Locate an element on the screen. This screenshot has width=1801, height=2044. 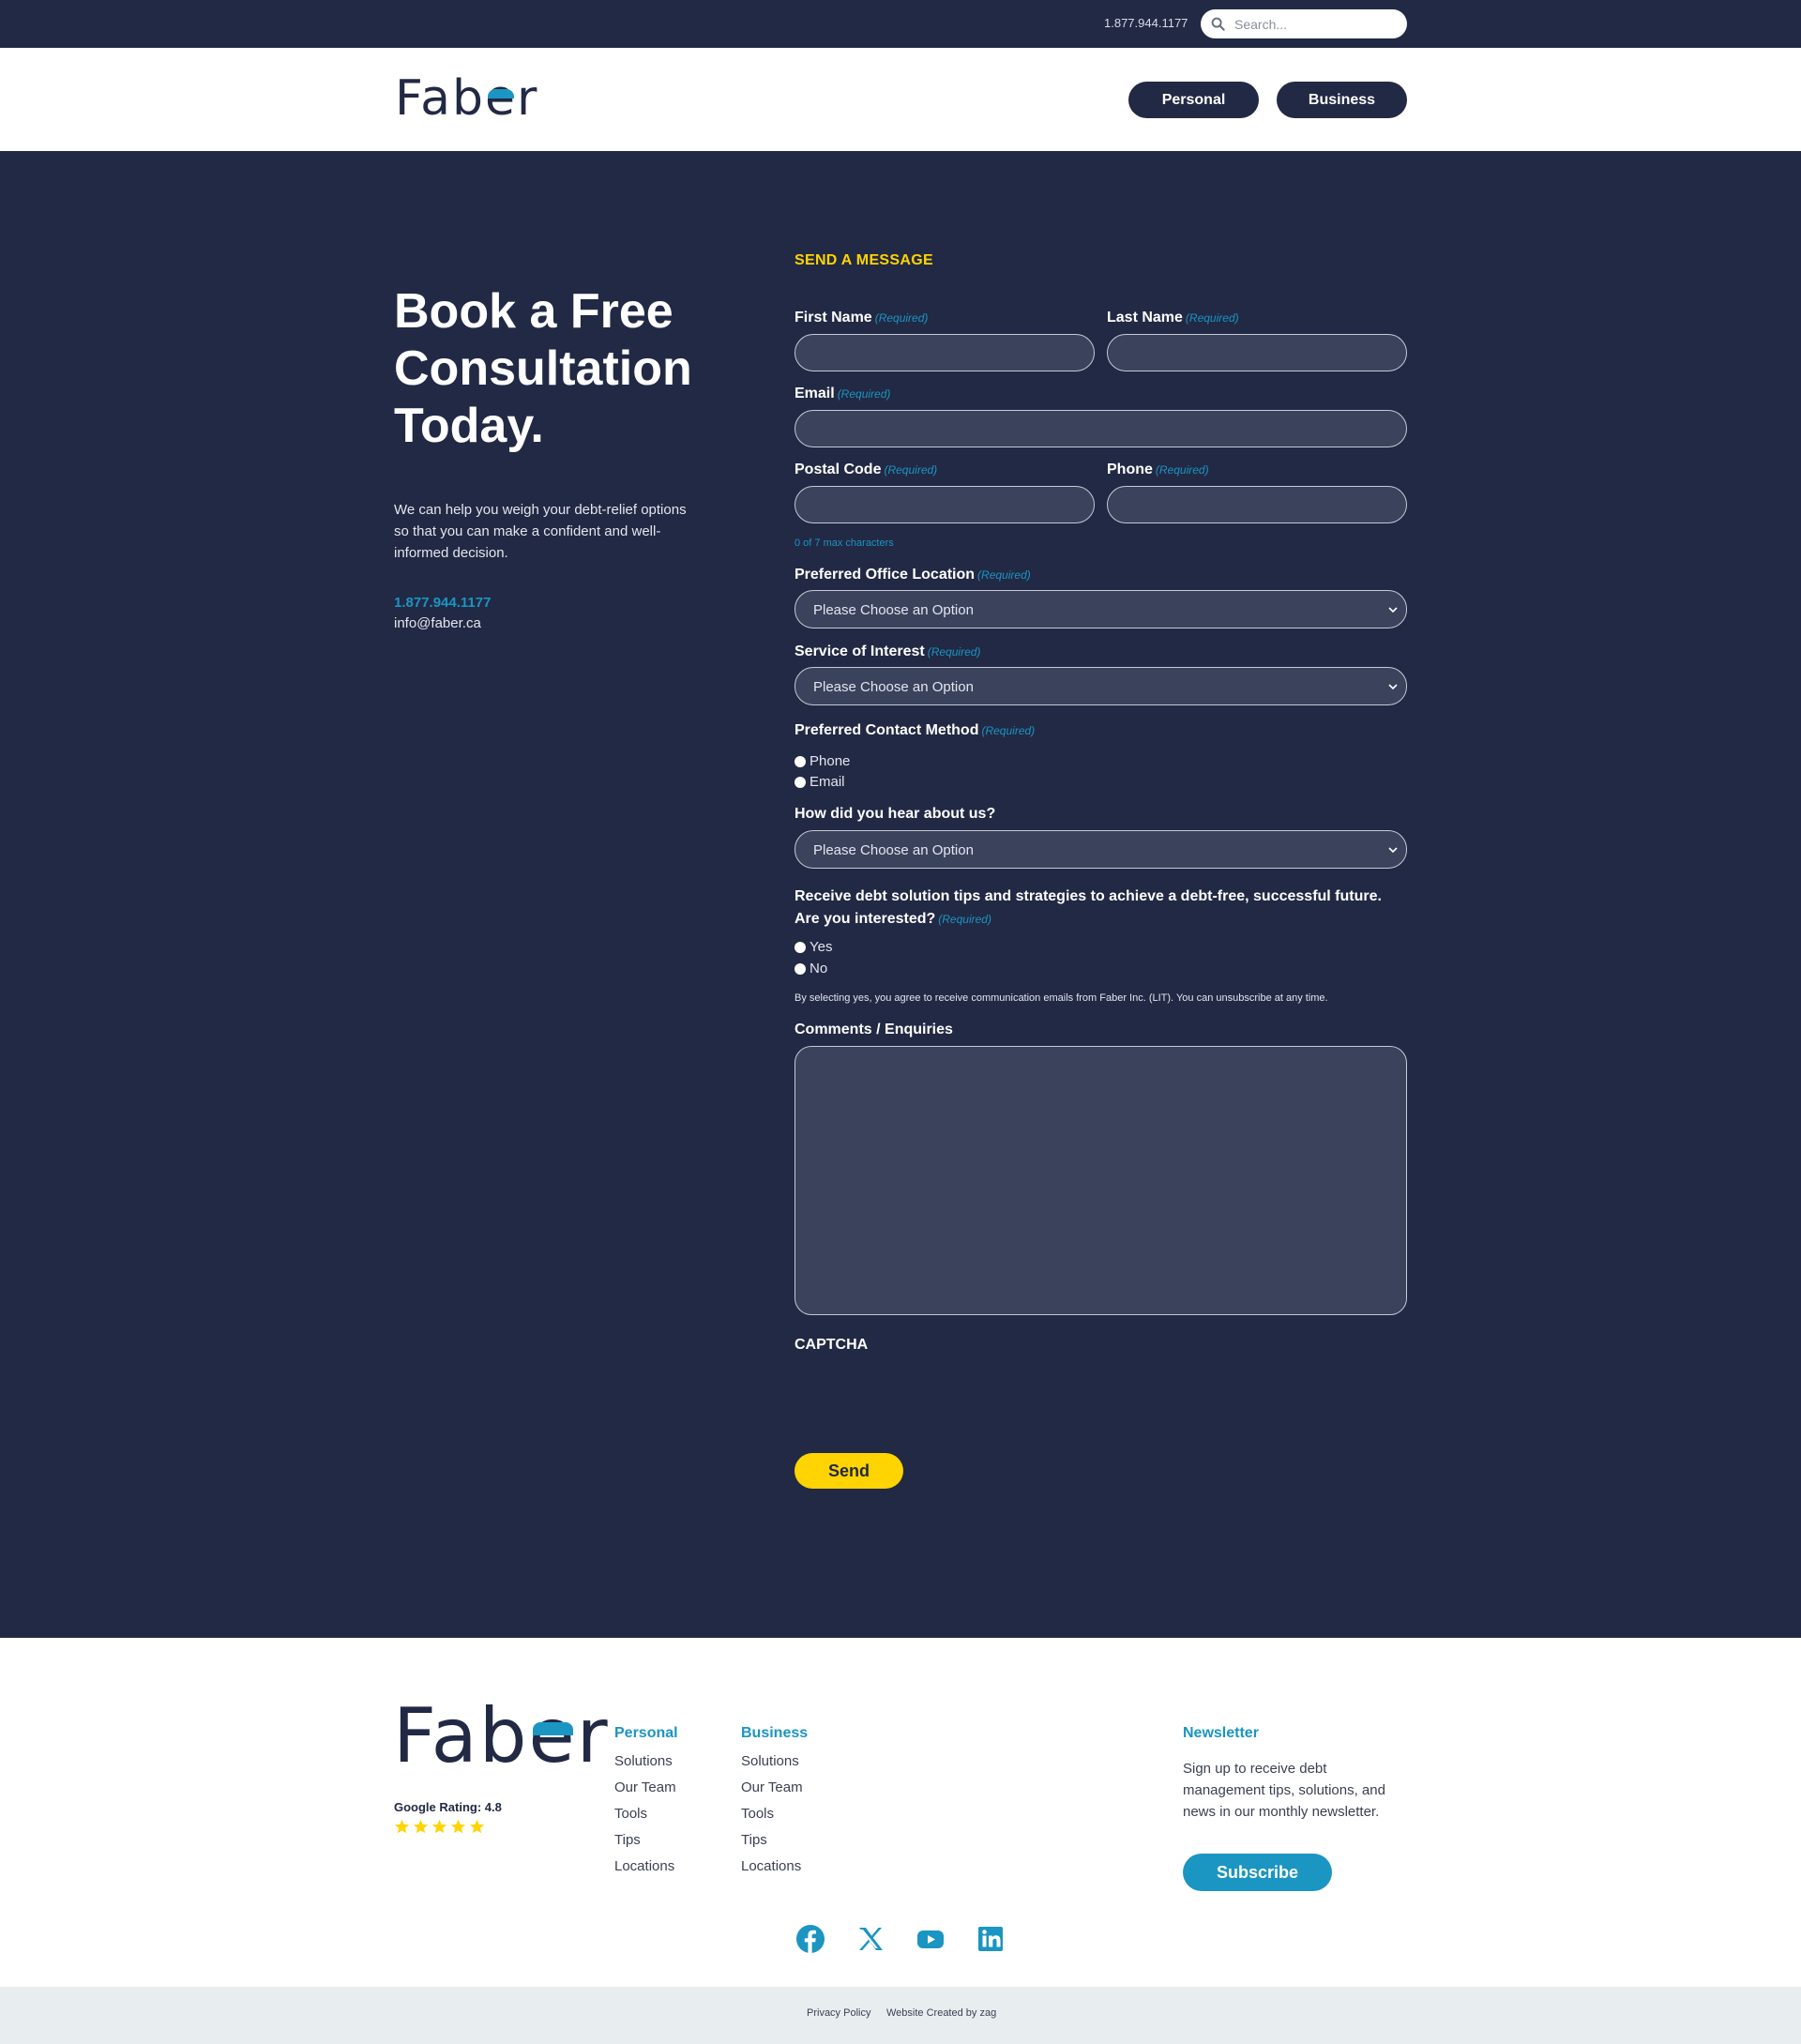
footer-business-team: Our Team is located at coordinates (772, 1787).